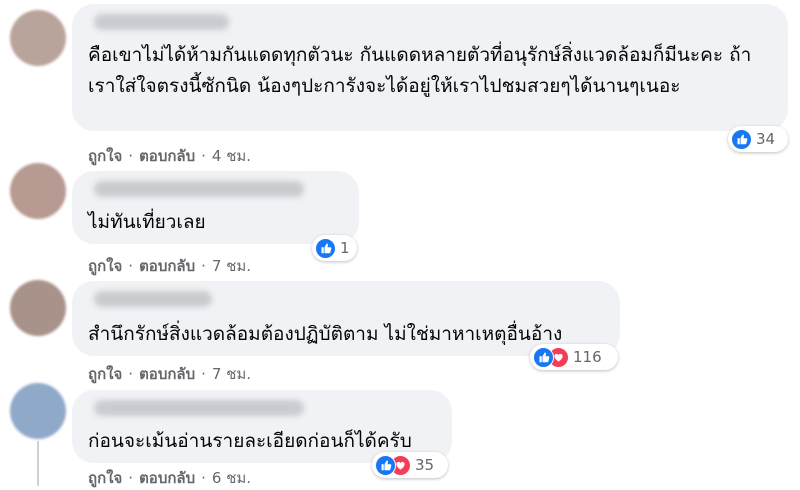 This screenshot has height=490, width=800. What do you see at coordinates (231, 478) in the screenshot?
I see `timestamp: 6 ชม.` at bounding box center [231, 478].